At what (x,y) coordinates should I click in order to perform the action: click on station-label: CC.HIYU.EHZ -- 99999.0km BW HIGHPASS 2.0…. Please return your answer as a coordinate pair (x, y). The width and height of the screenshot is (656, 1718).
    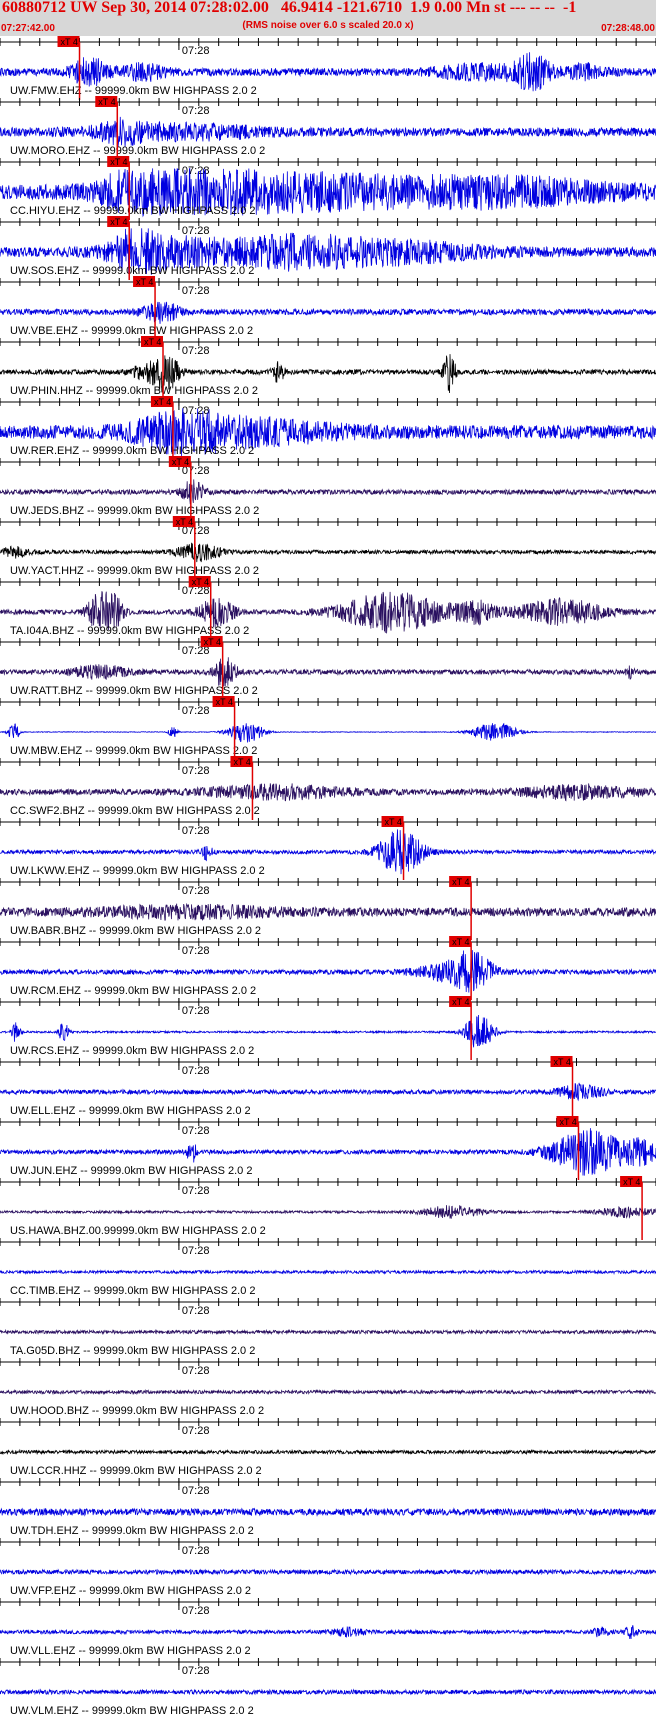
    Looking at the image, I should click on (133, 211).